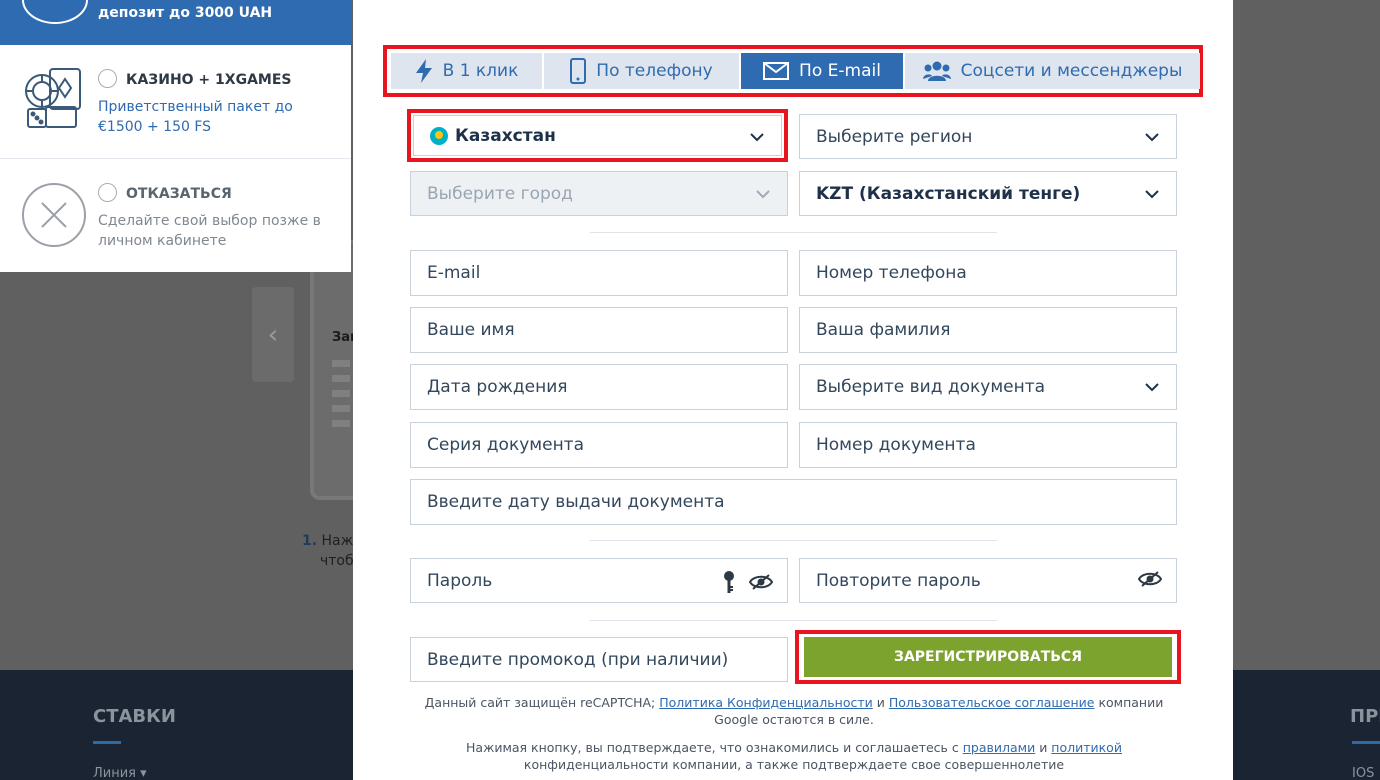  I want to click on city-placeholder: Выберите город, so click(500, 193).